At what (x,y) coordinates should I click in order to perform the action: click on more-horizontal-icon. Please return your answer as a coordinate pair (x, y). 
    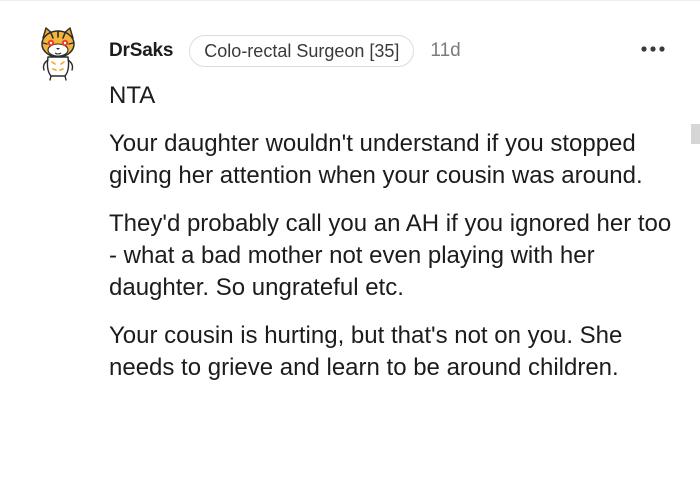
    Looking at the image, I should click on (653, 49).